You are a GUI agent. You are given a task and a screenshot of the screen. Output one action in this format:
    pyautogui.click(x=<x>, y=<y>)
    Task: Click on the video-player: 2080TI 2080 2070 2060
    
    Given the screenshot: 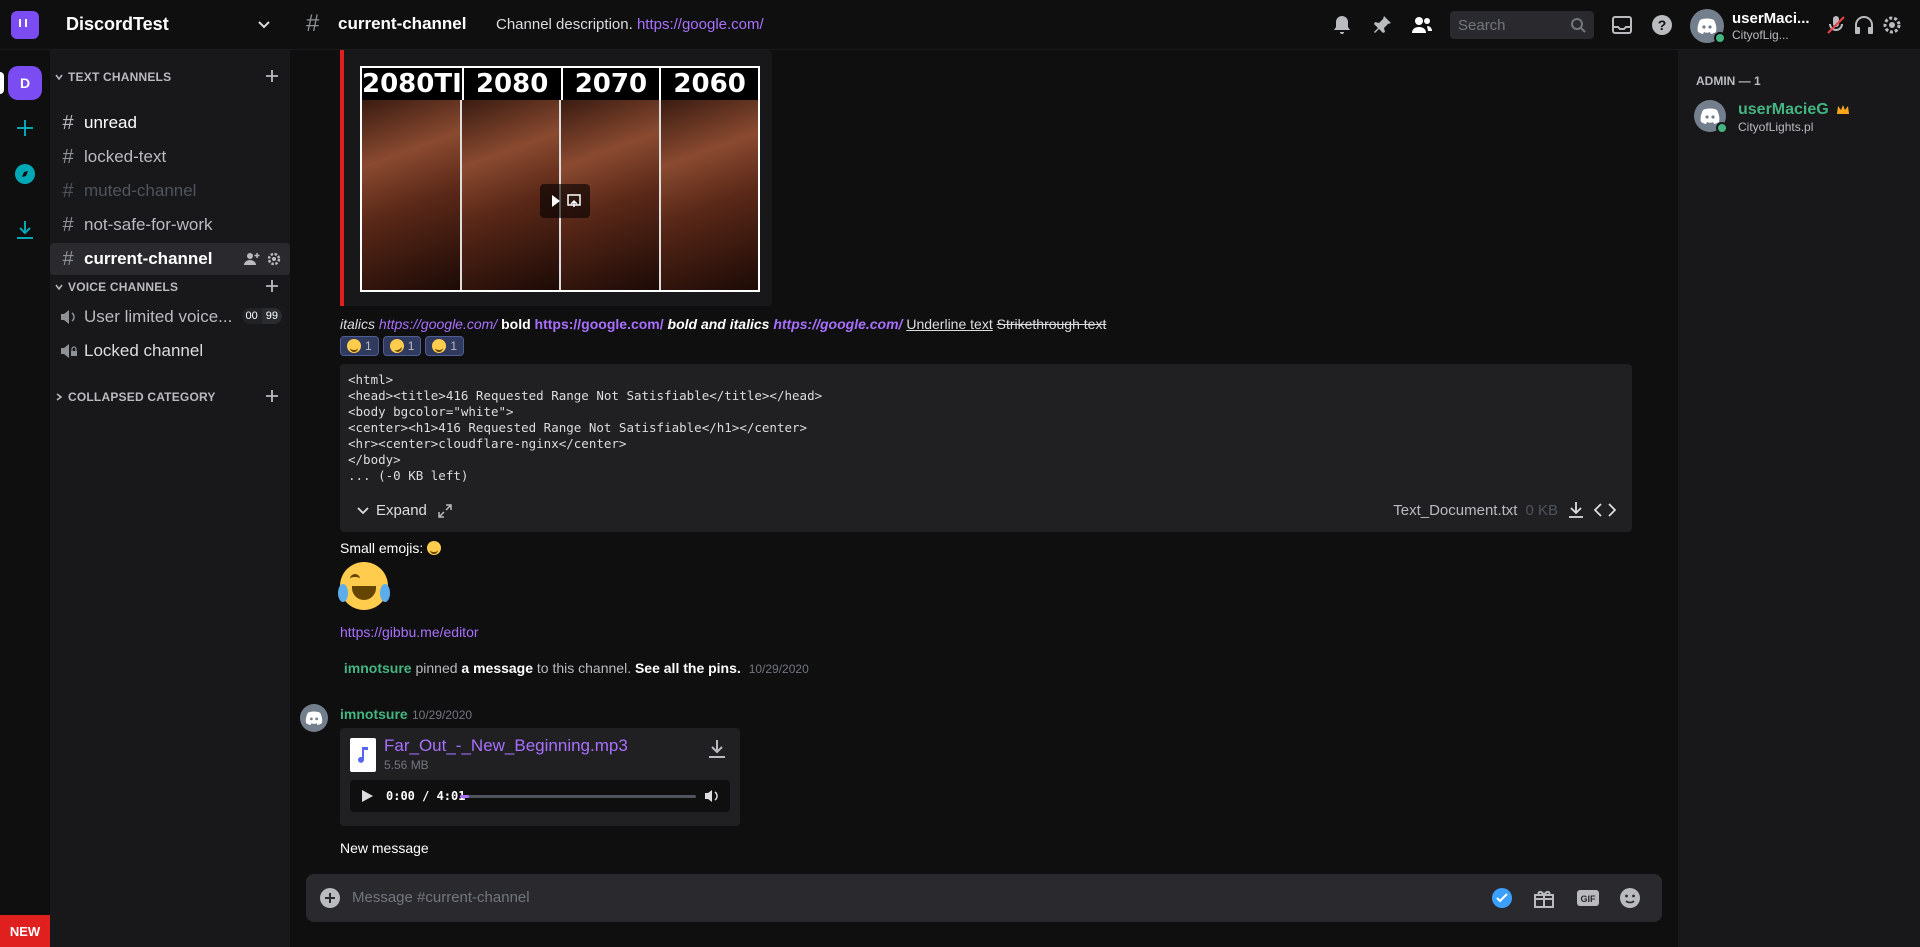 What is the action you would take?
    pyautogui.click(x=560, y=179)
    